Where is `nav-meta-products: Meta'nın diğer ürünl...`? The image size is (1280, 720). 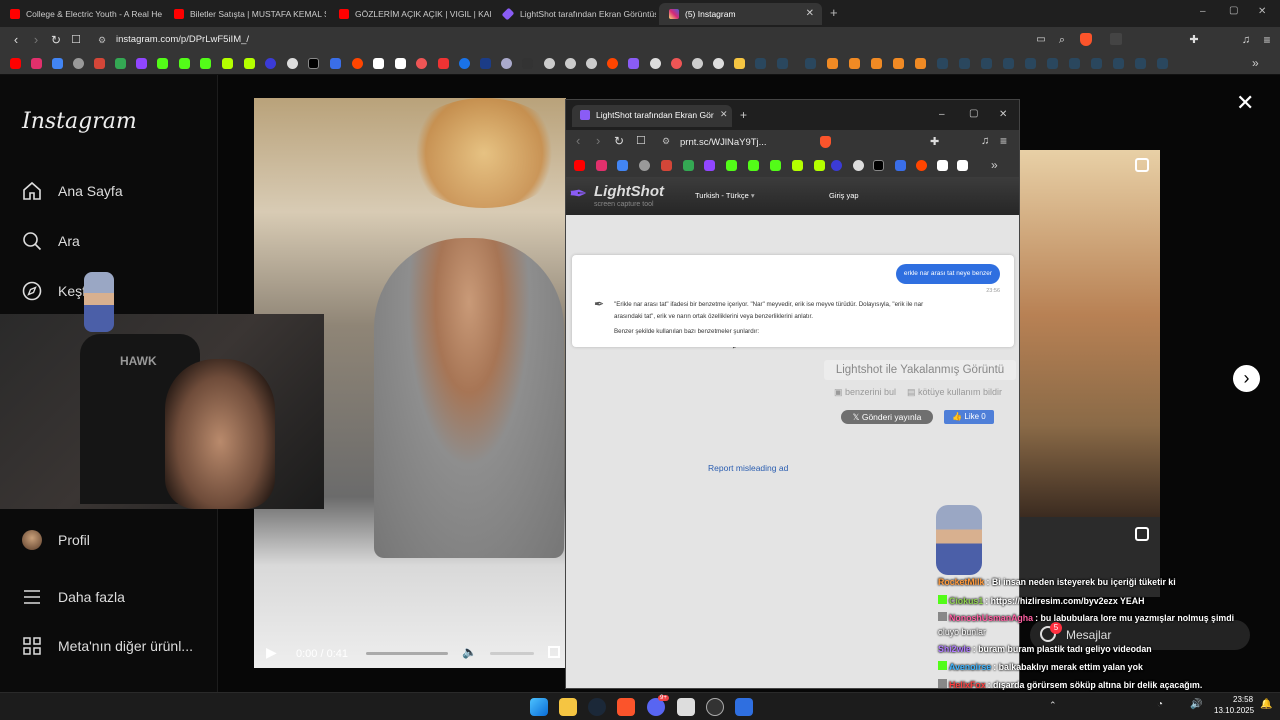
nav-meta-products: Meta'nın diğer ürünl... is located at coordinates (107, 646).